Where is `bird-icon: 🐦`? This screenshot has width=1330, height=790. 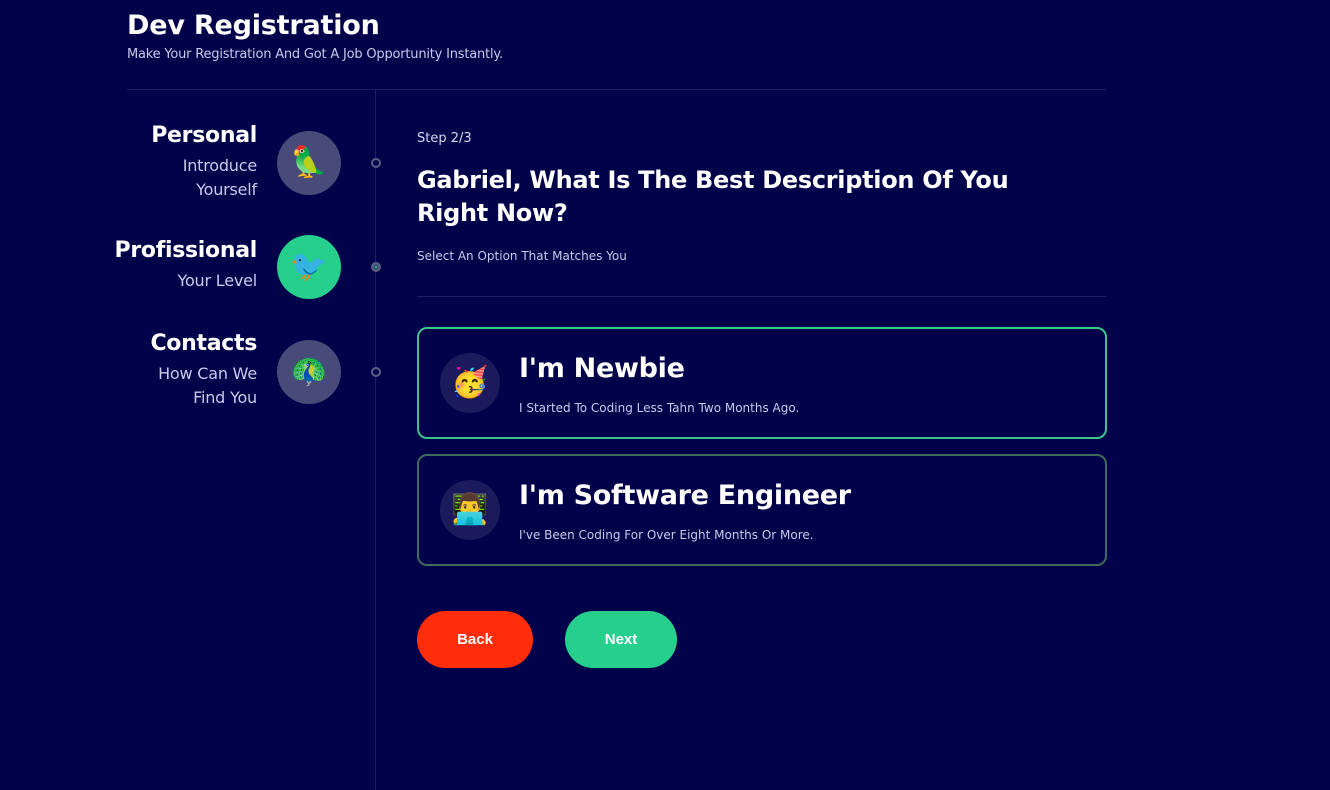 bird-icon: 🐦 is located at coordinates (309, 267).